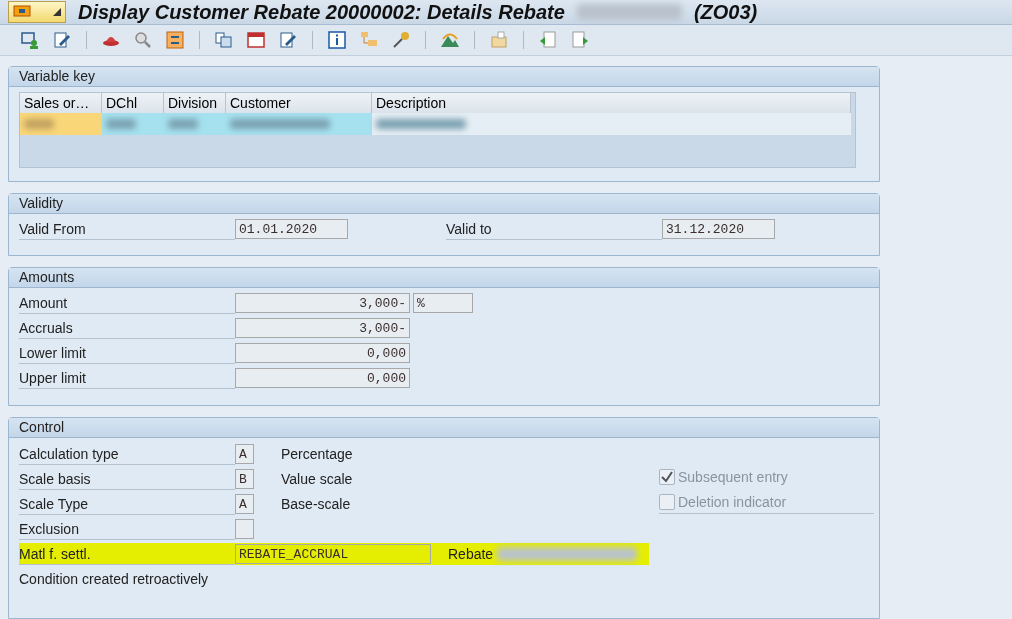  What do you see at coordinates (299, 103) in the screenshot?
I see `column-header: Customer` at bounding box center [299, 103].